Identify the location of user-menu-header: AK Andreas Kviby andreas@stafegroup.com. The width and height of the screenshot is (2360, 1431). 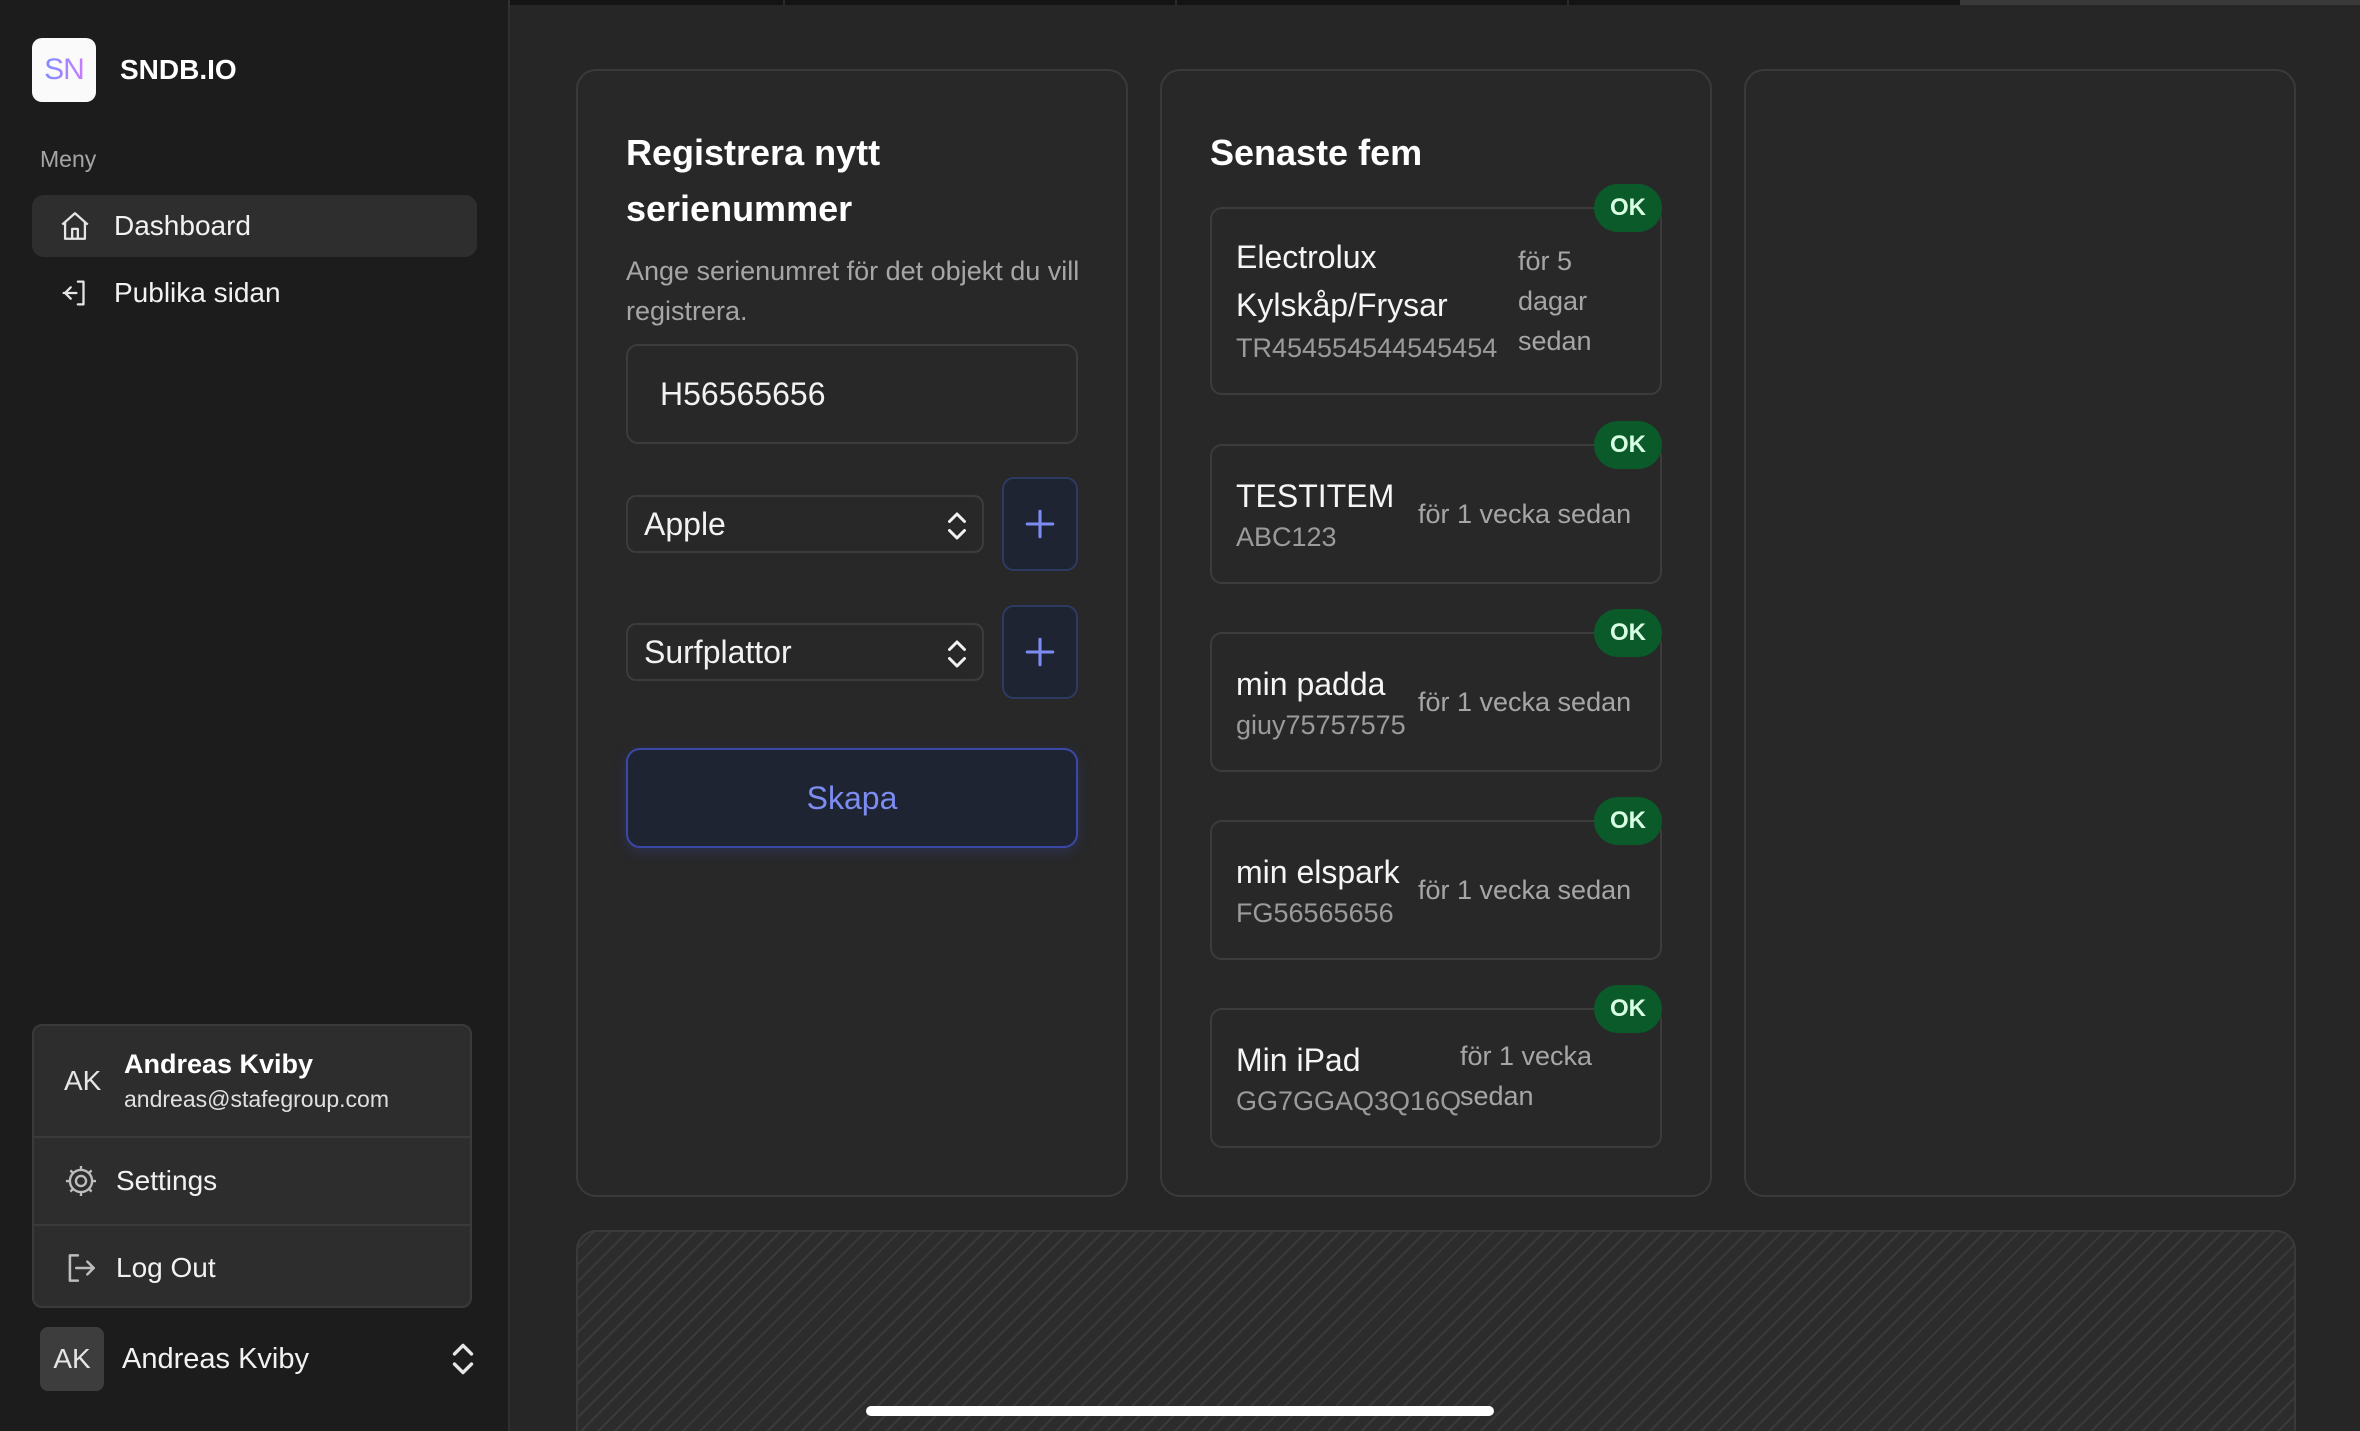
(252, 1082).